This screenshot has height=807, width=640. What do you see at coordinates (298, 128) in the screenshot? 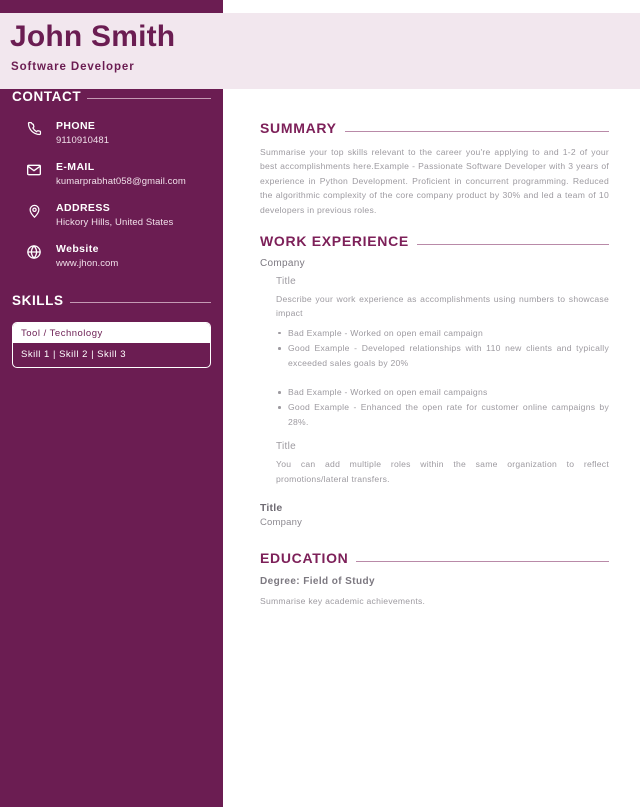
I see `summary-heading: SUMMARY` at bounding box center [298, 128].